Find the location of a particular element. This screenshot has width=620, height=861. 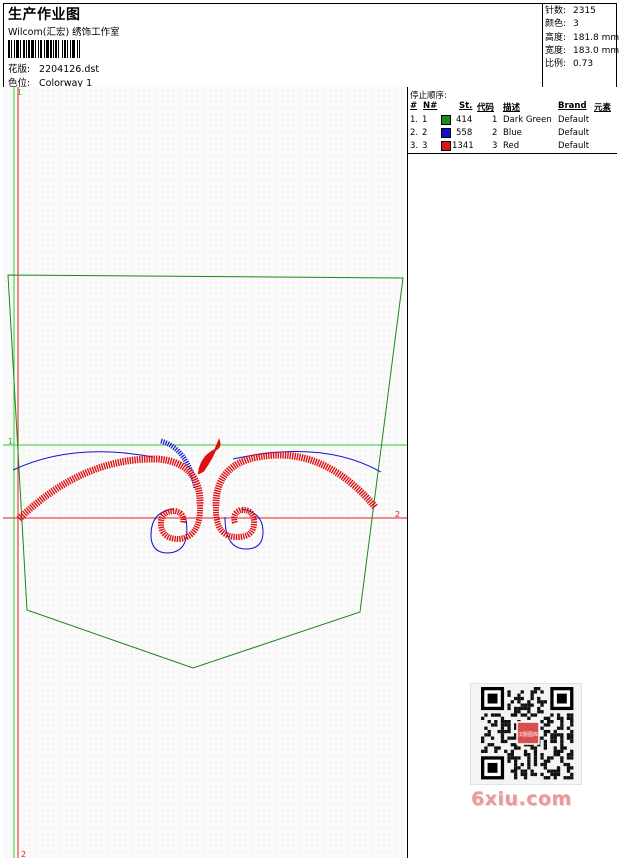

design-file-row: 花版: 2204126.dst is located at coordinates (53, 68).